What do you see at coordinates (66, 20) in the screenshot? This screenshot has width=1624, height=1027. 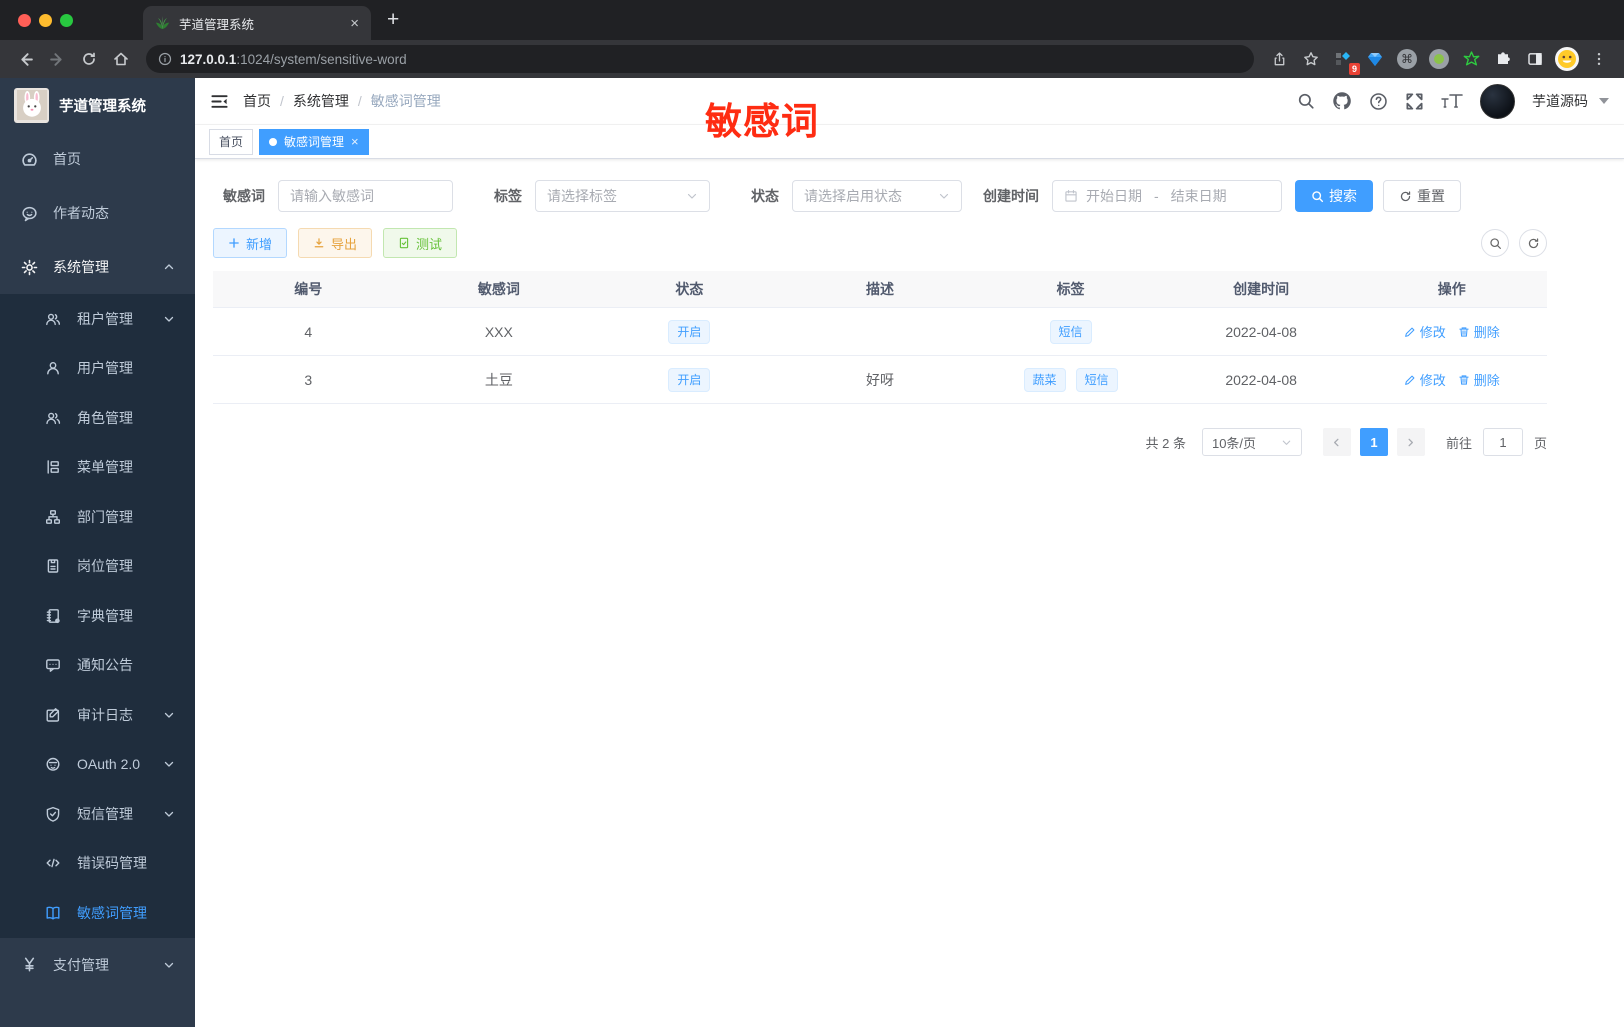 I see `zoom-window-button` at bounding box center [66, 20].